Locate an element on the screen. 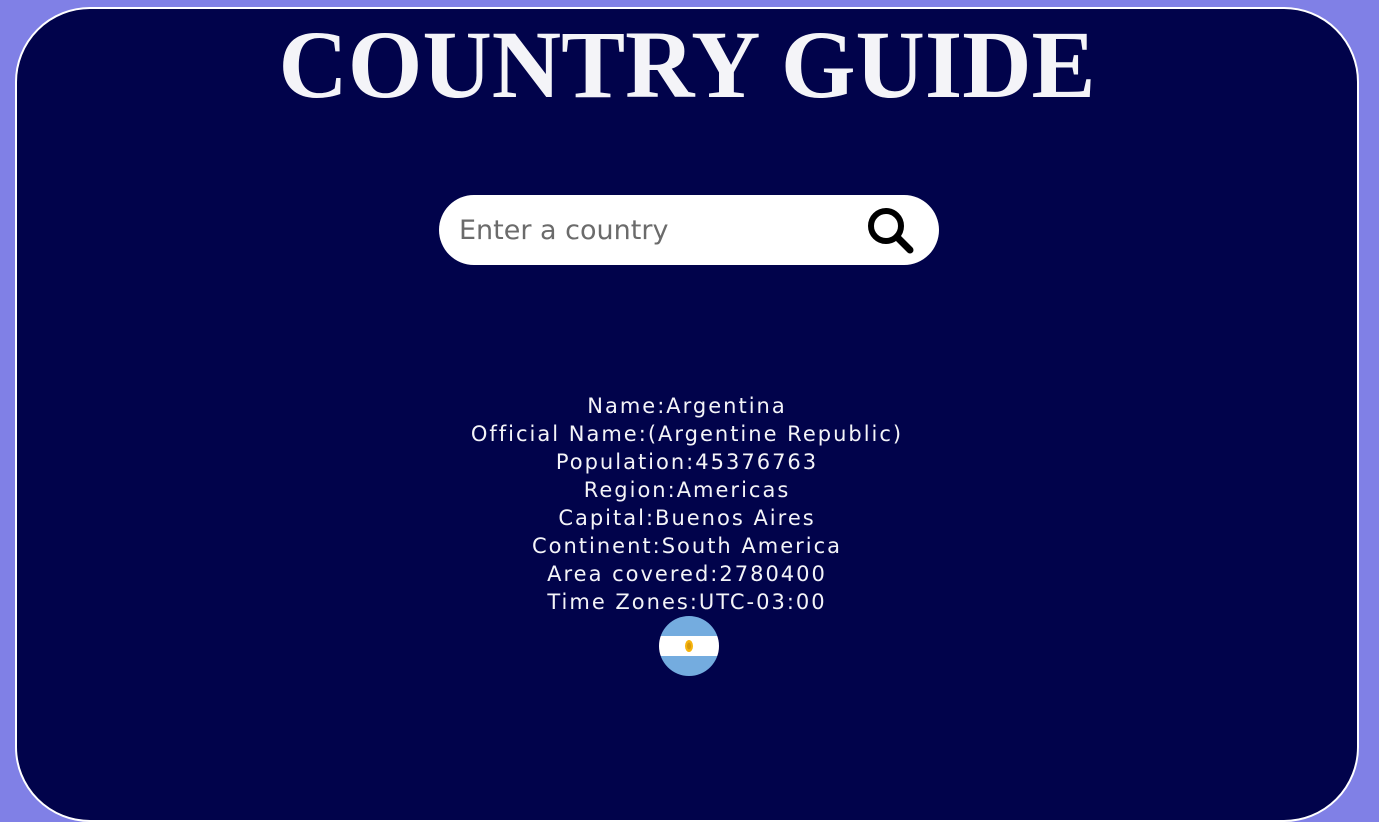 The height and width of the screenshot is (822, 1379). population-row: Population:45376763 is located at coordinates (687, 462).